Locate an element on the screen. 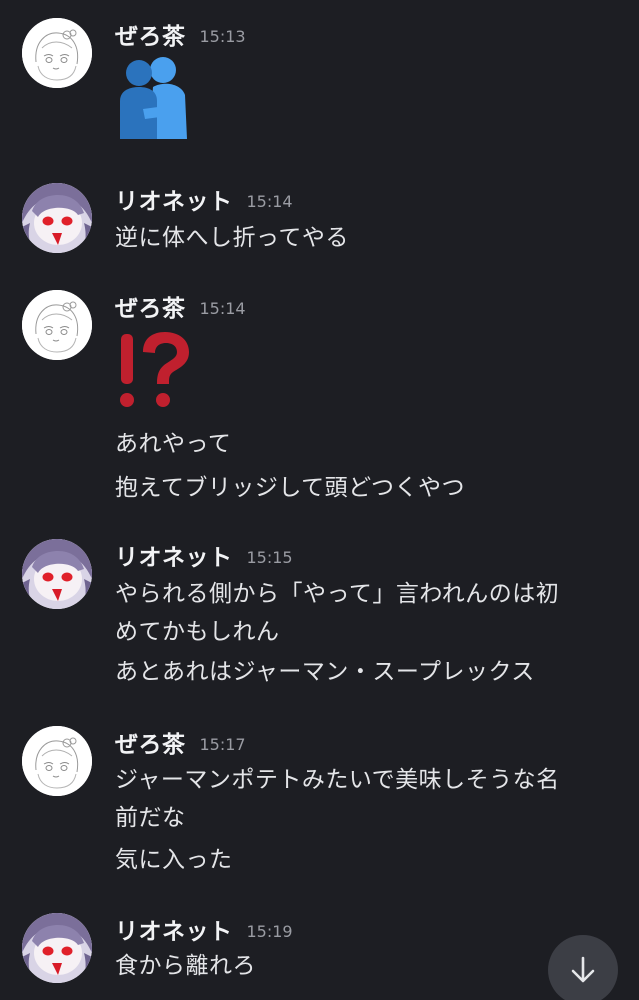  message-text: 食から離れろ is located at coordinates (185, 966).